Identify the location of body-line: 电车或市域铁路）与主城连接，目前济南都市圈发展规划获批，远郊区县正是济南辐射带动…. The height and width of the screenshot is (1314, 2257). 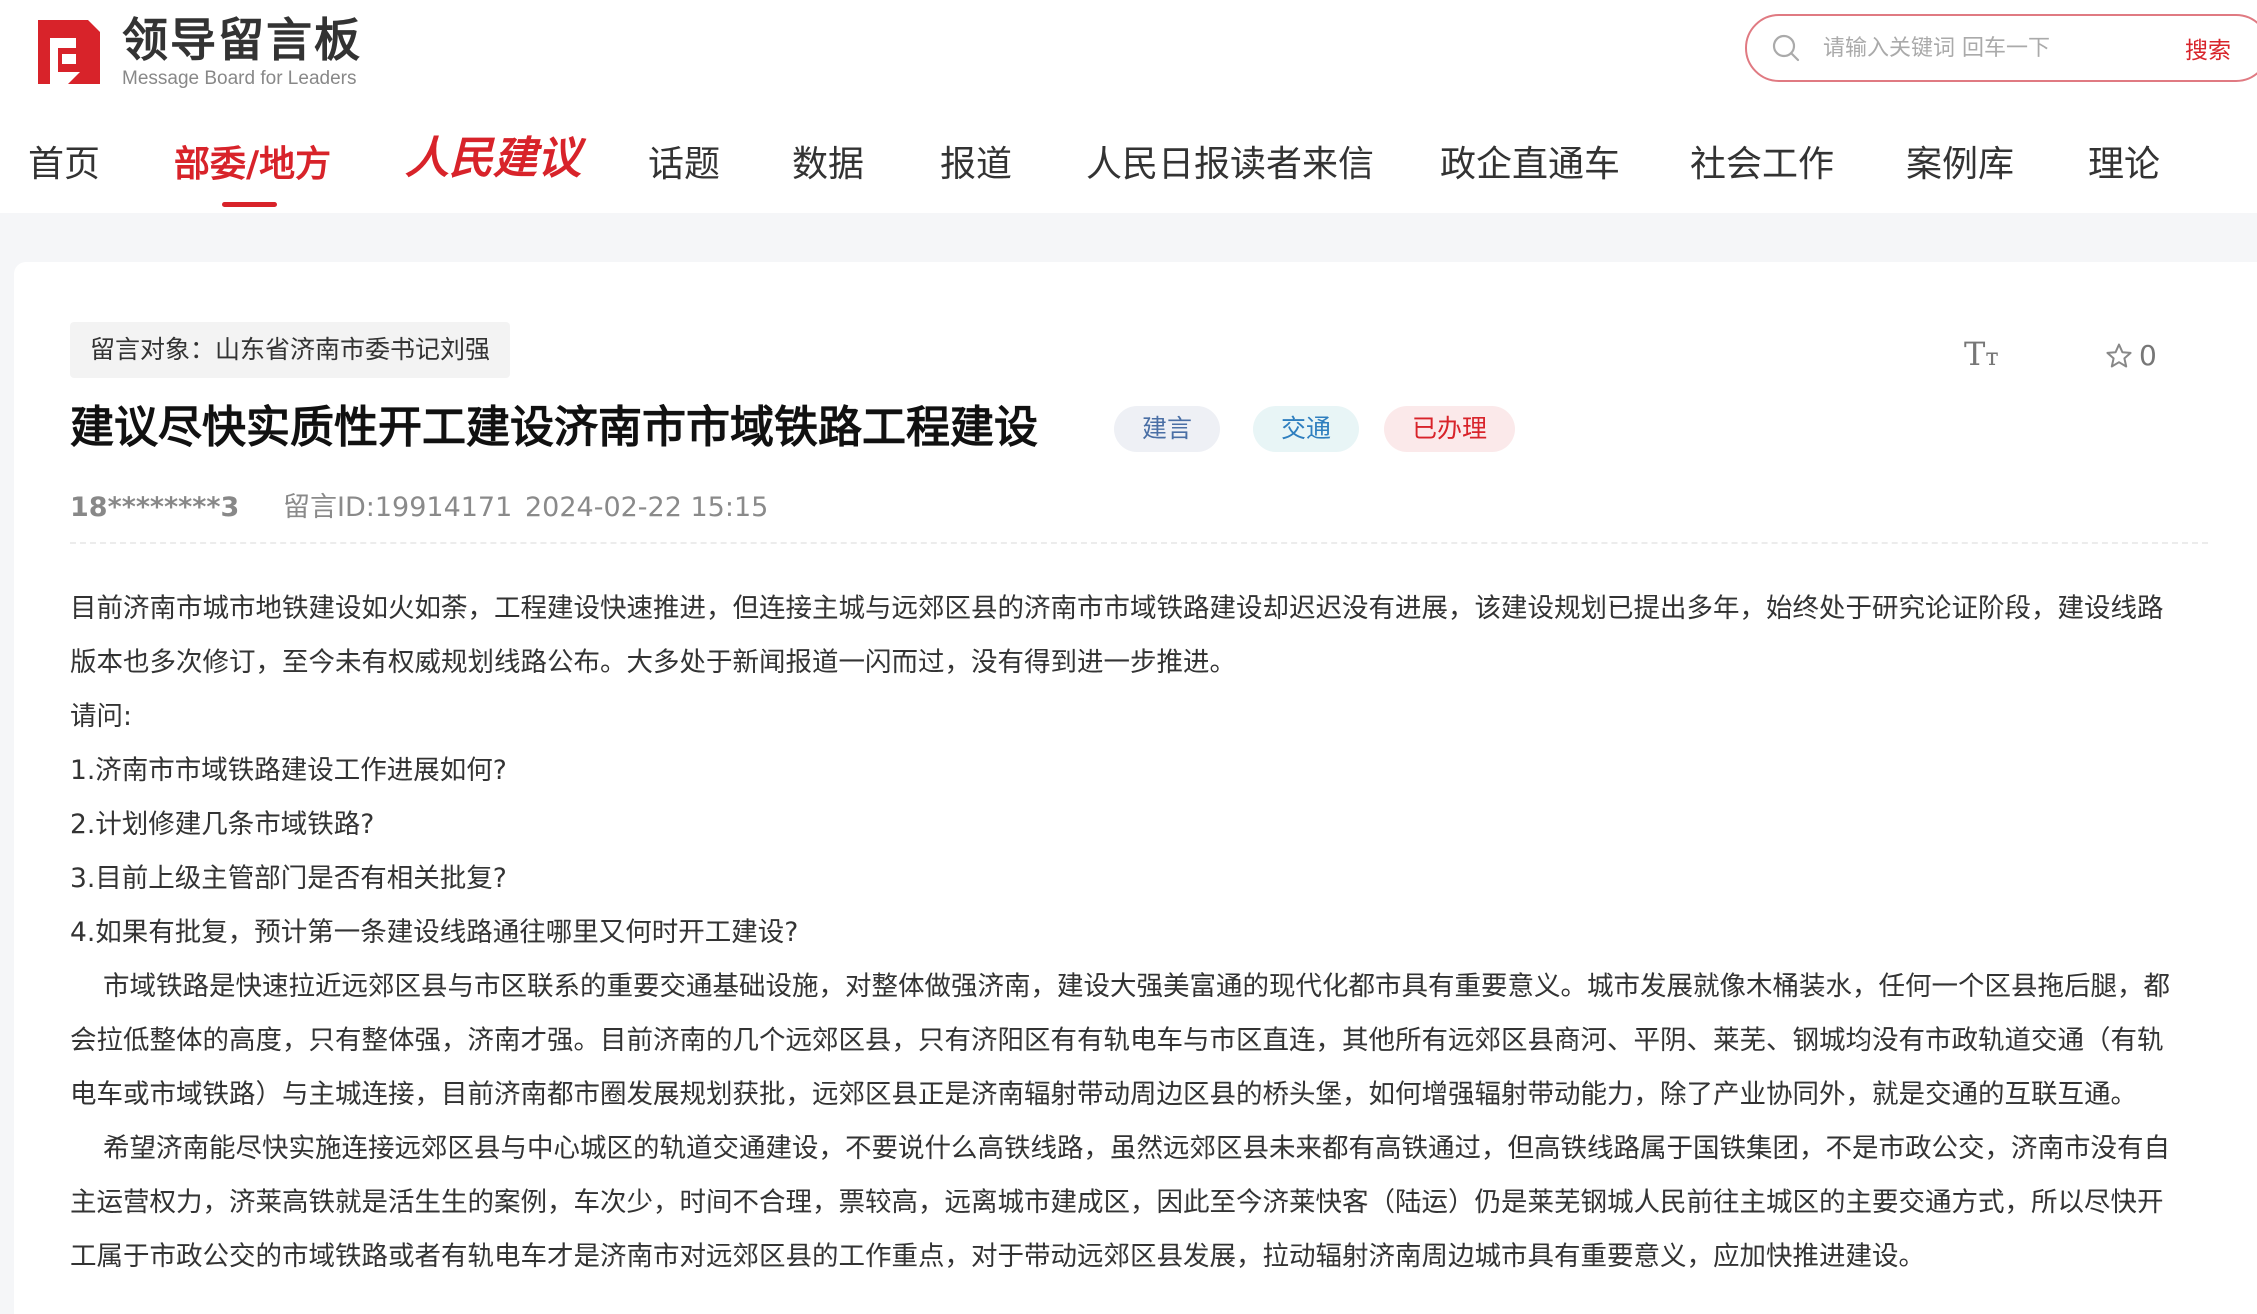
(1103, 1094).